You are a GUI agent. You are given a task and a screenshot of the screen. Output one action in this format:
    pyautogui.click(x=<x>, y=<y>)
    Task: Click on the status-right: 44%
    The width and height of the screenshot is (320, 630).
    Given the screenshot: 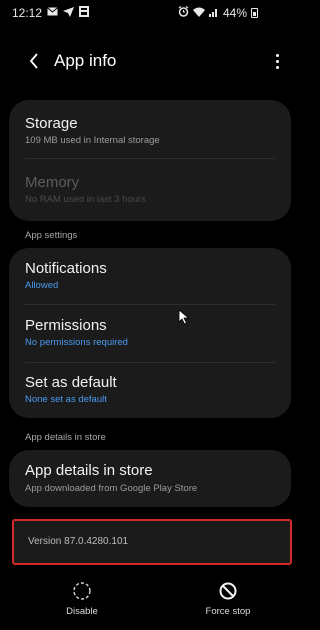 What is the action you would take?
    pyautogui.click(x=218, y=13)
    